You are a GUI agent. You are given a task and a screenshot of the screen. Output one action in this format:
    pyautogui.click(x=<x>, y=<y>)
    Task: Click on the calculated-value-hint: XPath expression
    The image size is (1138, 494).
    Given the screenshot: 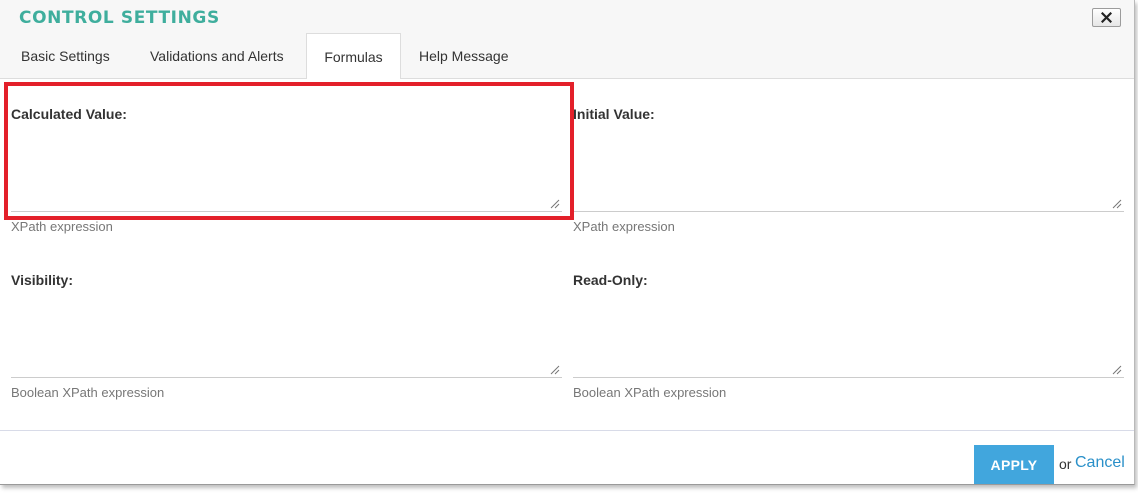 What is the action you would take?
    pyautogui.click(x=62, y=226)
    